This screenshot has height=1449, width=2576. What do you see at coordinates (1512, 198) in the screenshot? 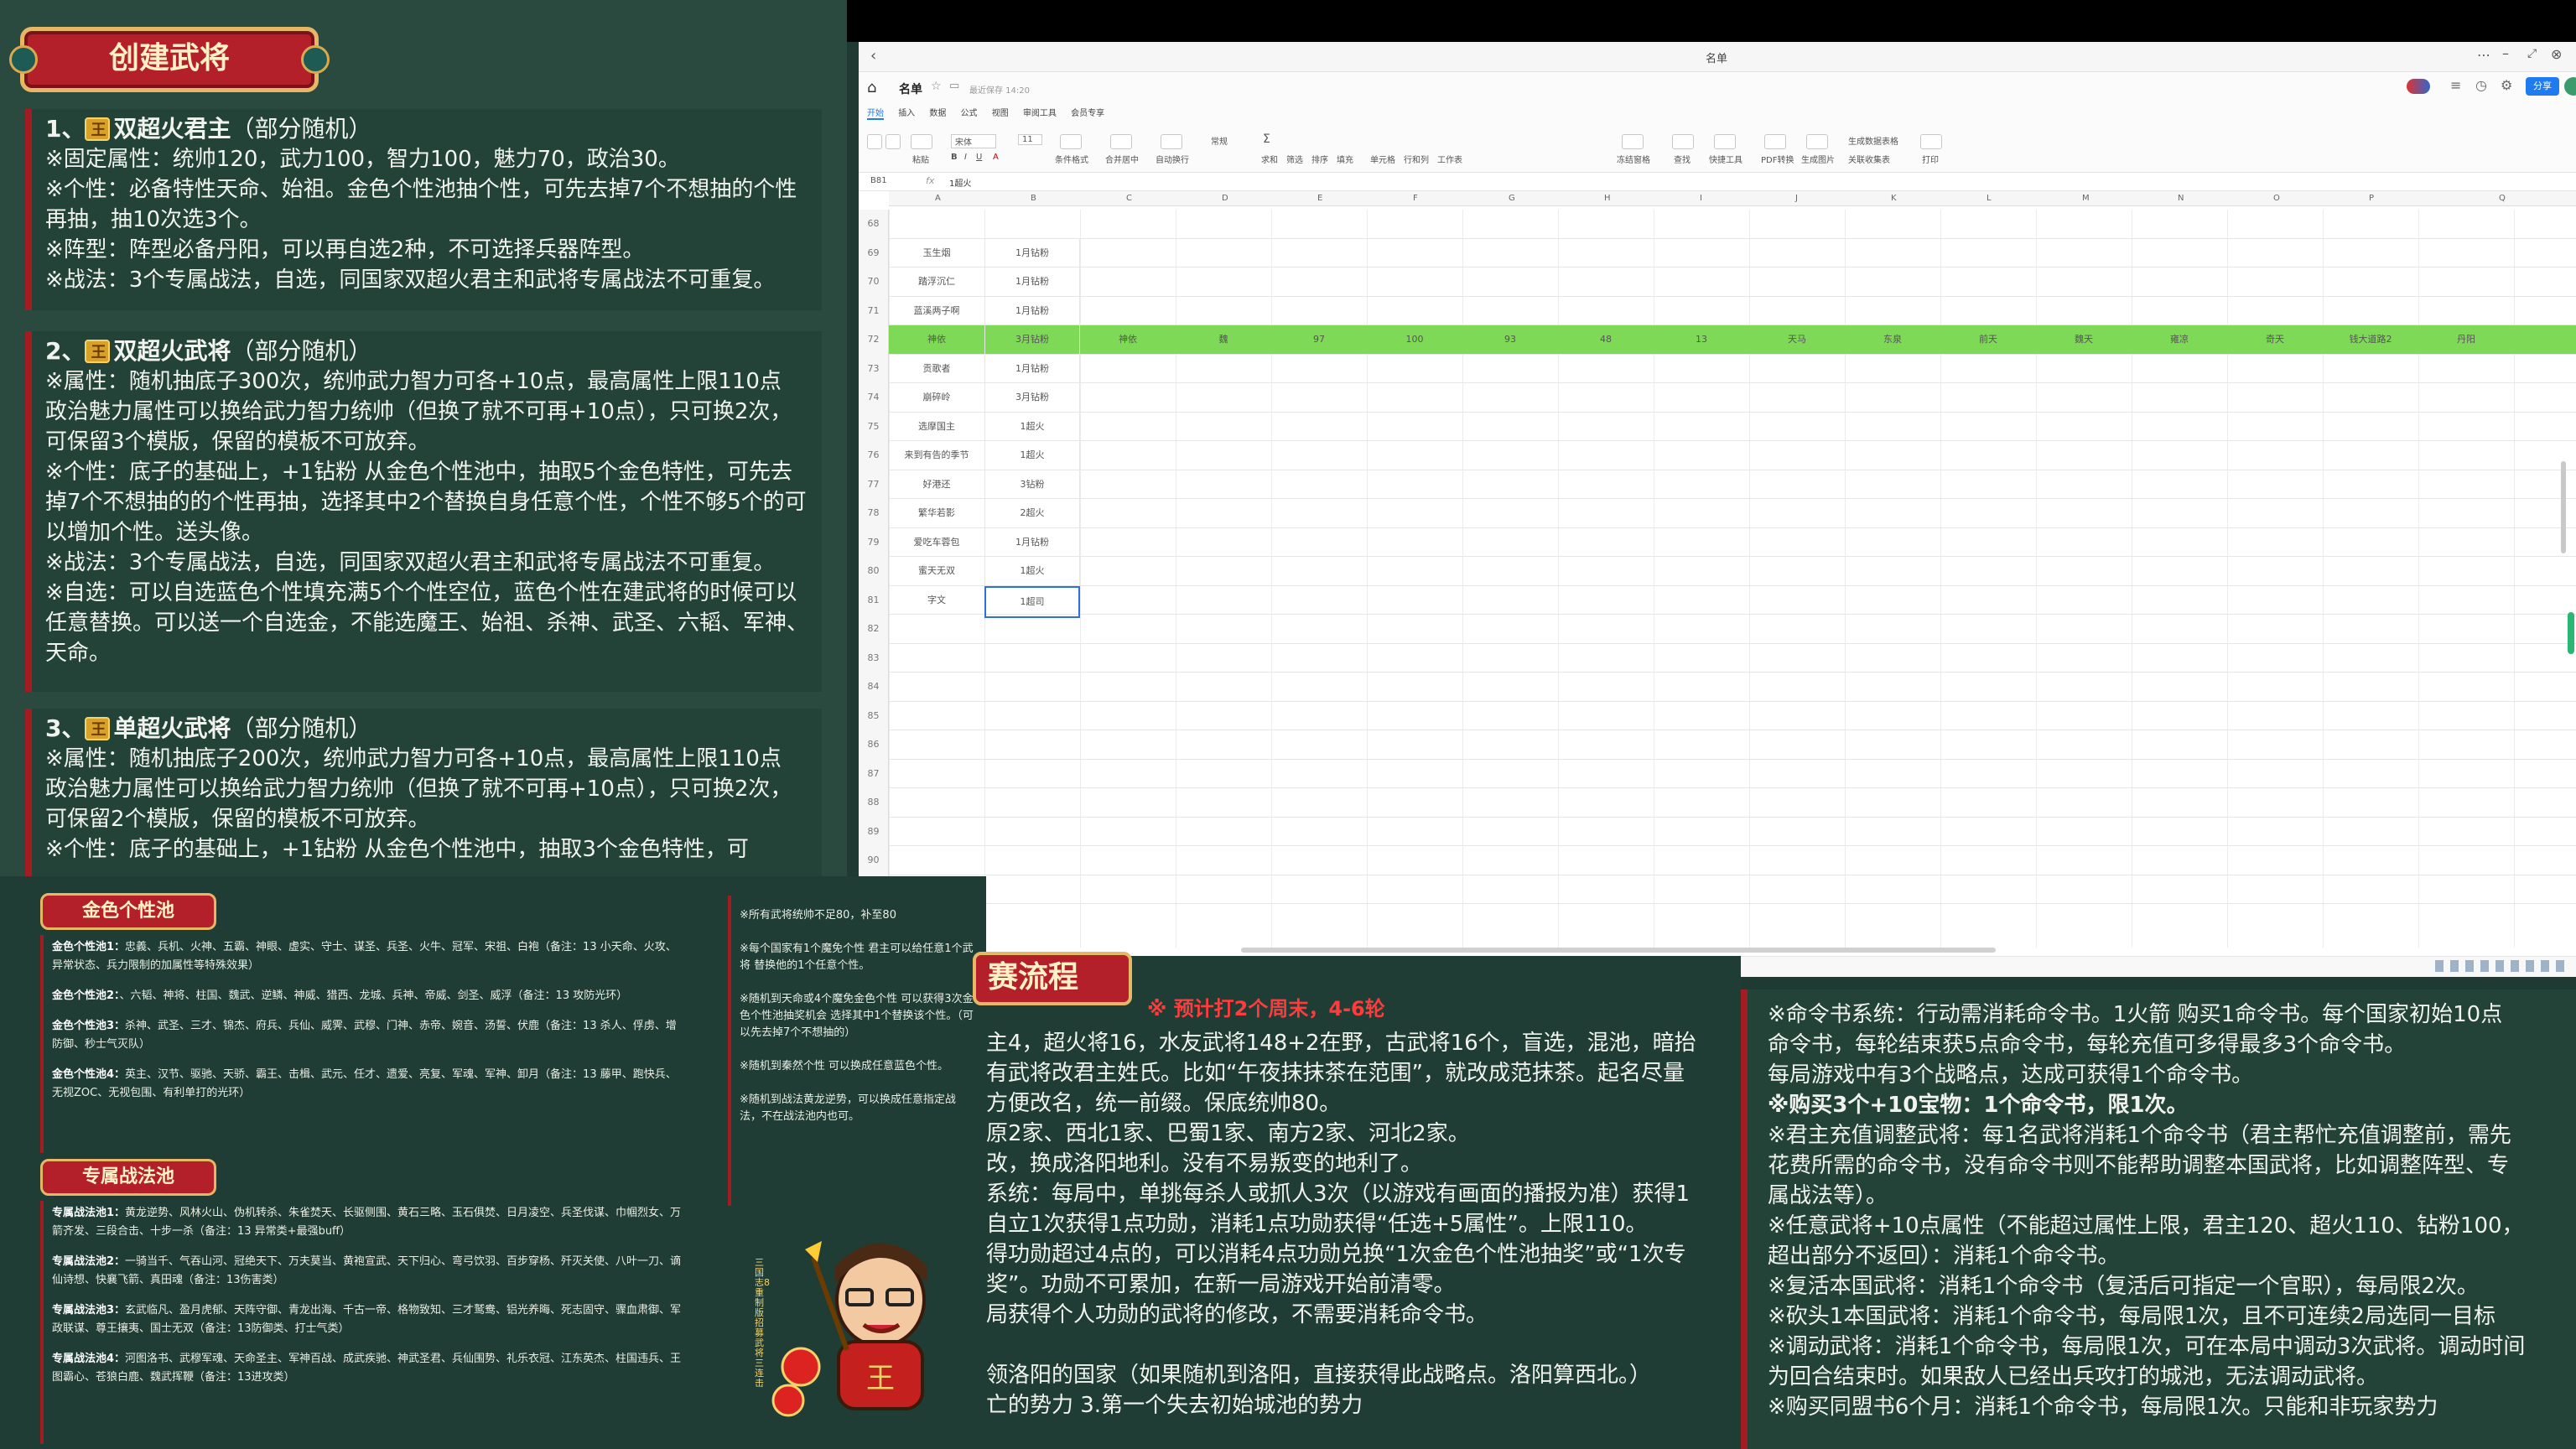
I see `col-header: G` at bounding box center [1512, 198].